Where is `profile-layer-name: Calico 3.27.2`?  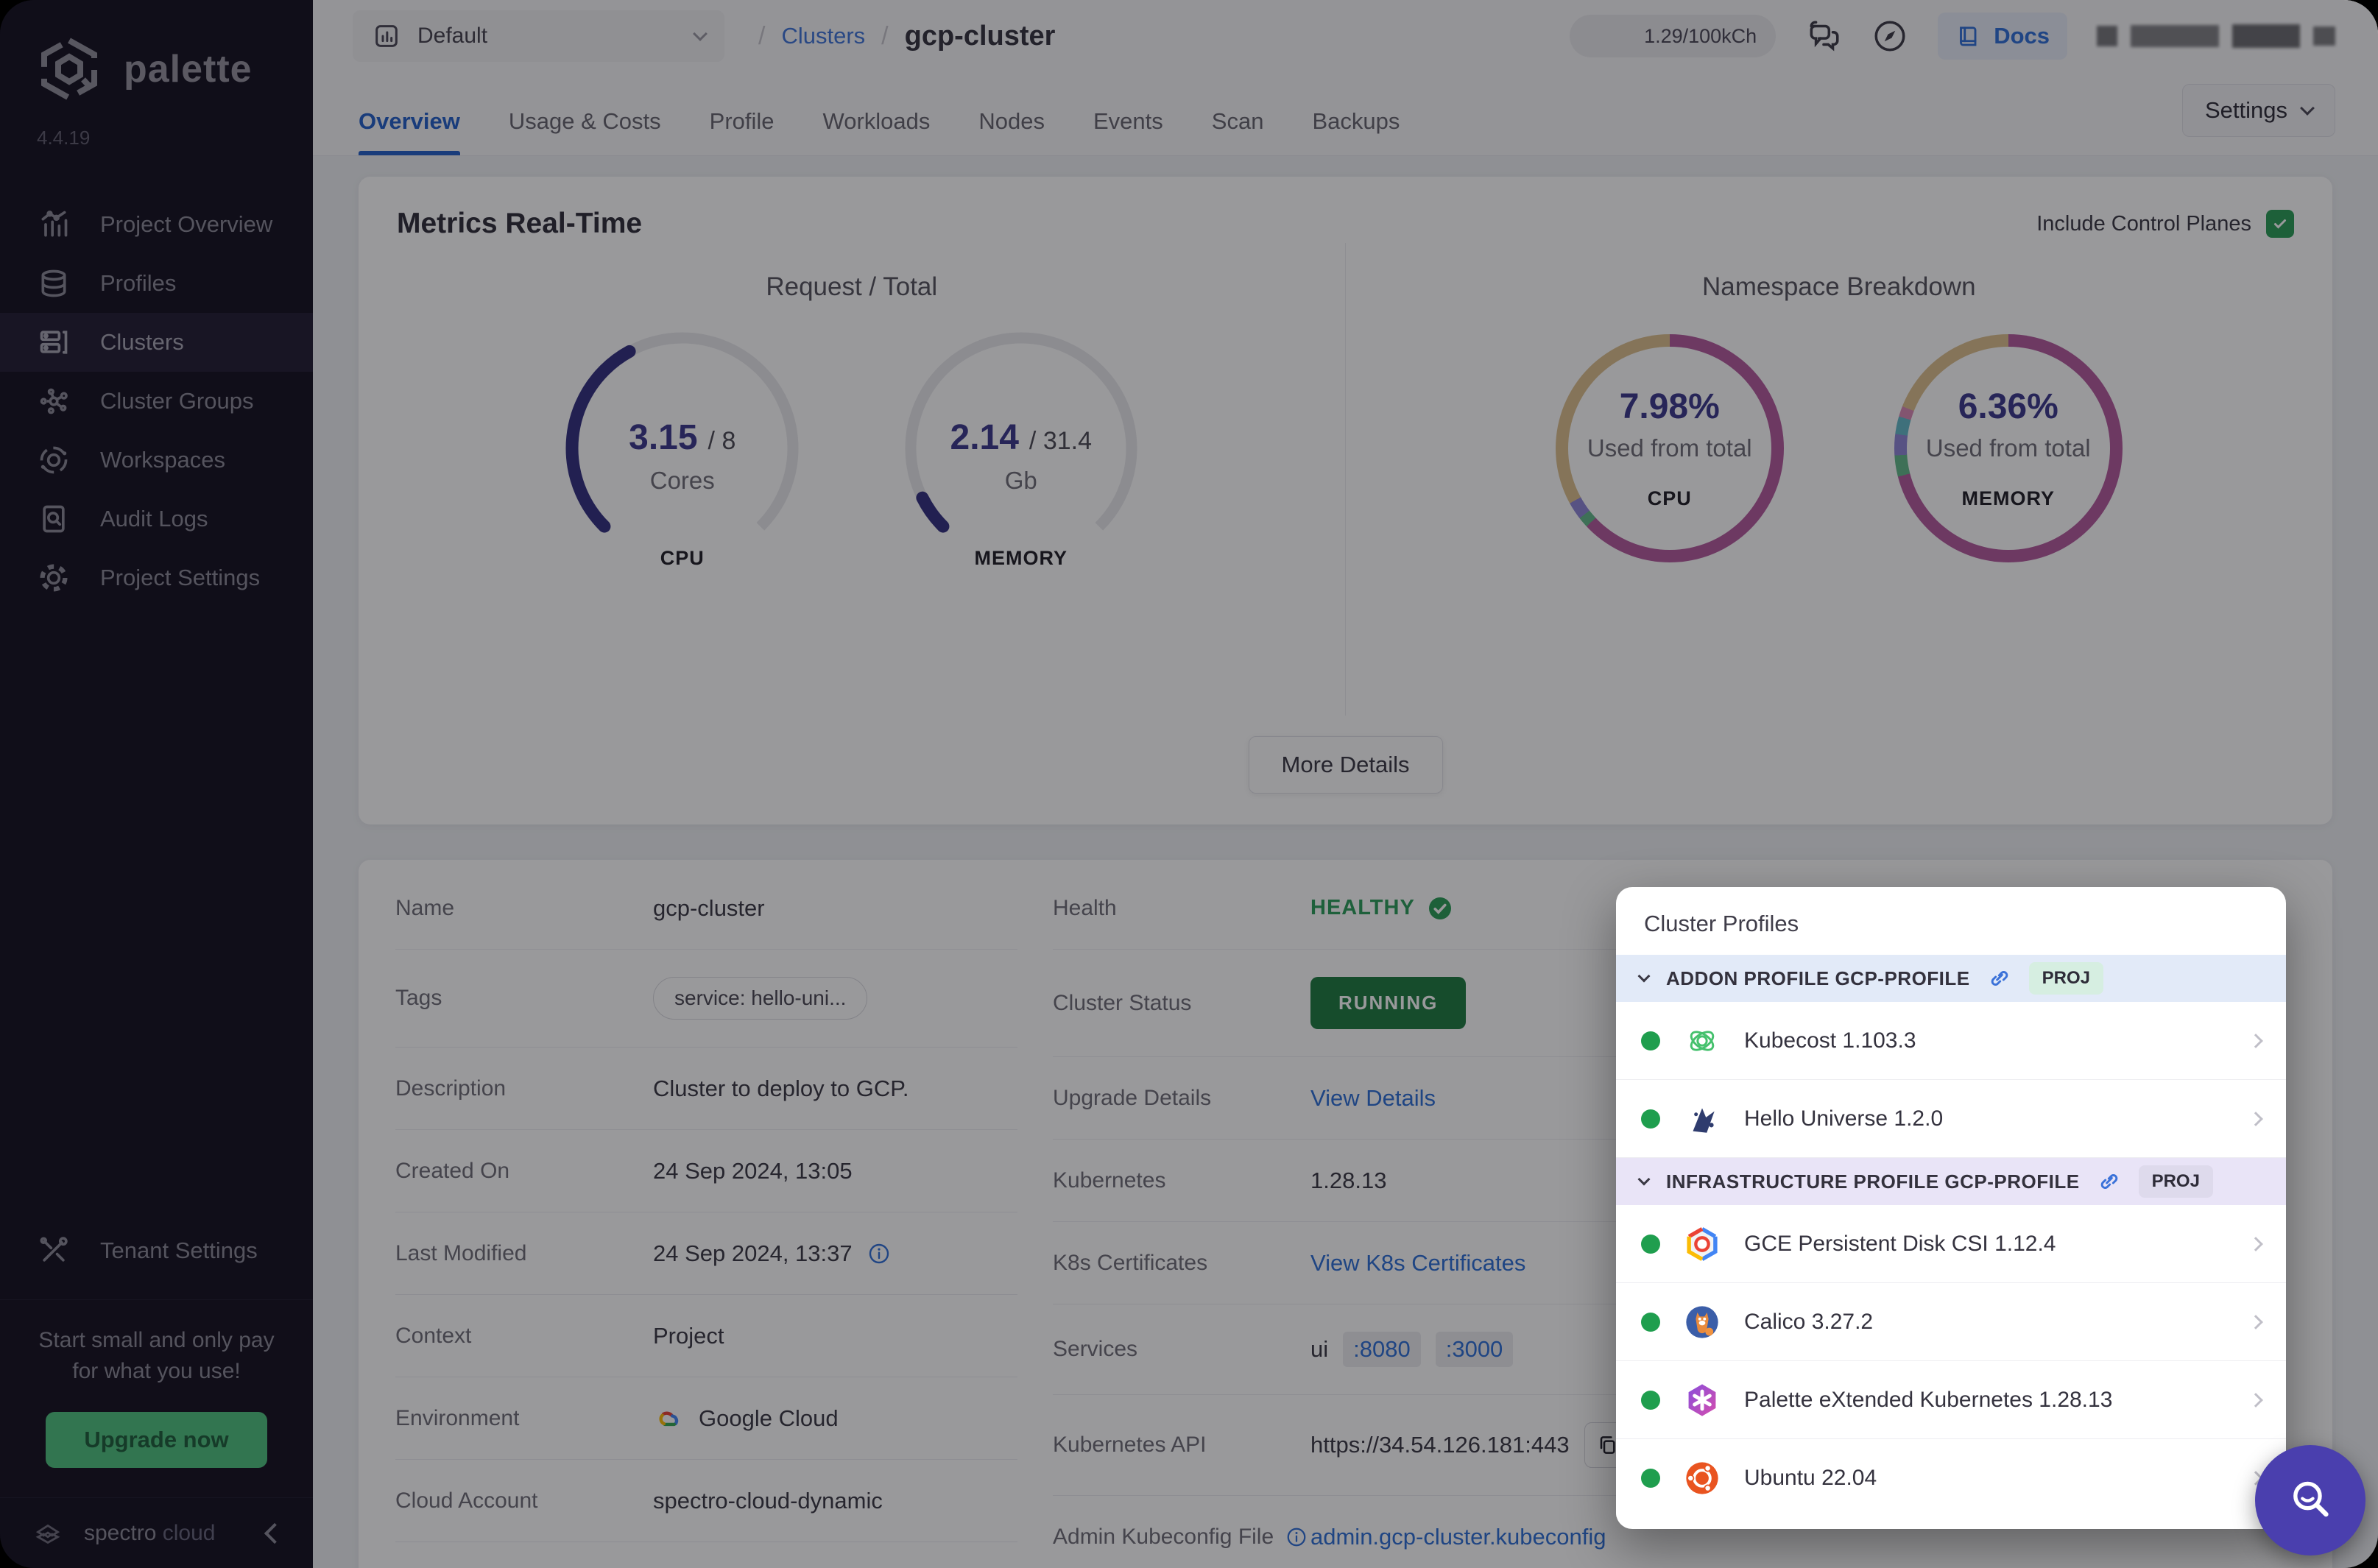
profile-layer-name: Calico 3.27.2 is located at coordinates (1809, 1321).